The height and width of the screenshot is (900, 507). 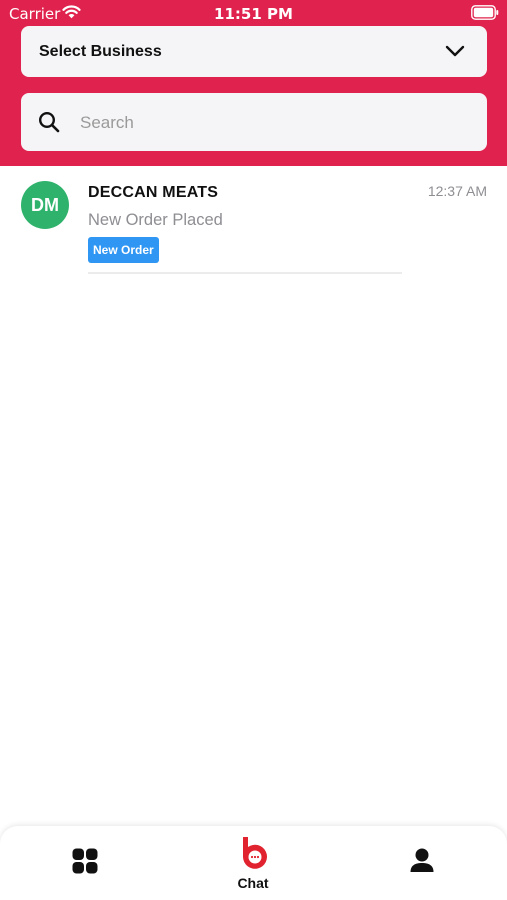 I want to click on divider, so click(x=245, y=273).